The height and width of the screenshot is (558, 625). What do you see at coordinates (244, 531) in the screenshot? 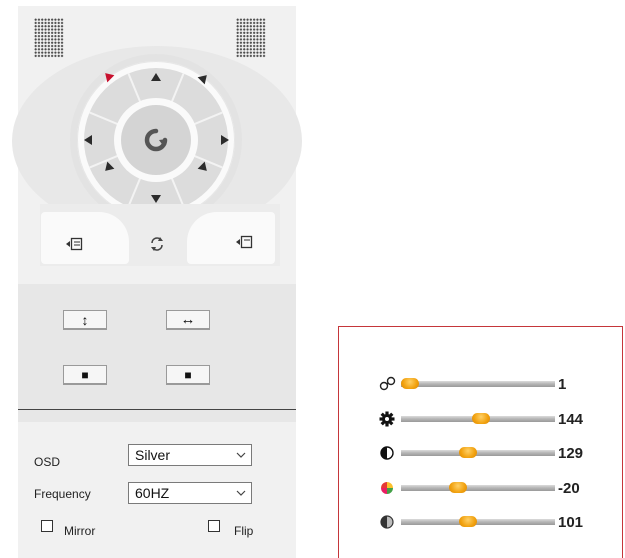
I see `flip-label: Flip` at bounding box center [244, 531].